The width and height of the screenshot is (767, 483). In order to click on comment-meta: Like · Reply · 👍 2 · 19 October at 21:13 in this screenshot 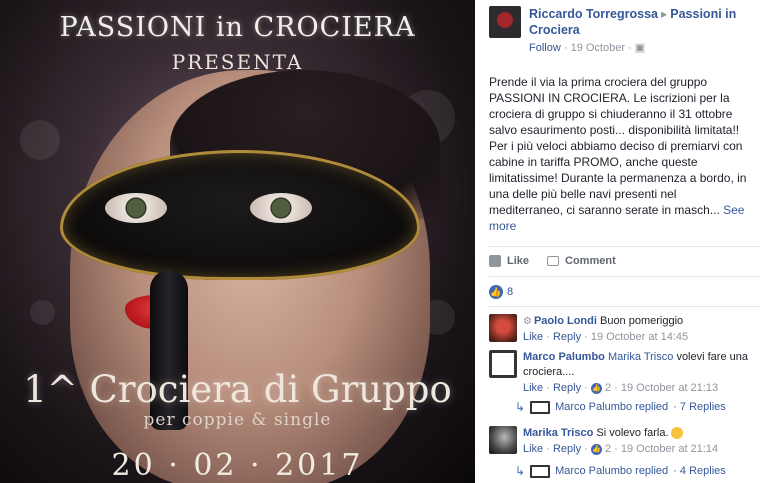, I will do `click(621, 388)`.